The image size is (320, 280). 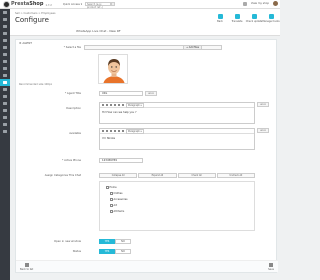 What do you see at coordinates (192, 47) in the screenshot?
I see `add-files-button: → Add files` at bounding box center [192, 47].